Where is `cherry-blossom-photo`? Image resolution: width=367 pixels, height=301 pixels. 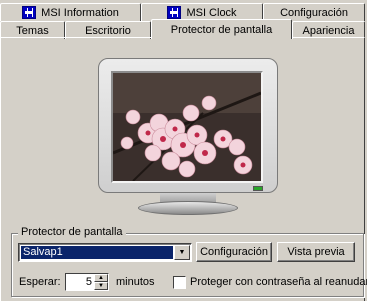 cherry-blossom-photo is located at coordinates (187, 127).